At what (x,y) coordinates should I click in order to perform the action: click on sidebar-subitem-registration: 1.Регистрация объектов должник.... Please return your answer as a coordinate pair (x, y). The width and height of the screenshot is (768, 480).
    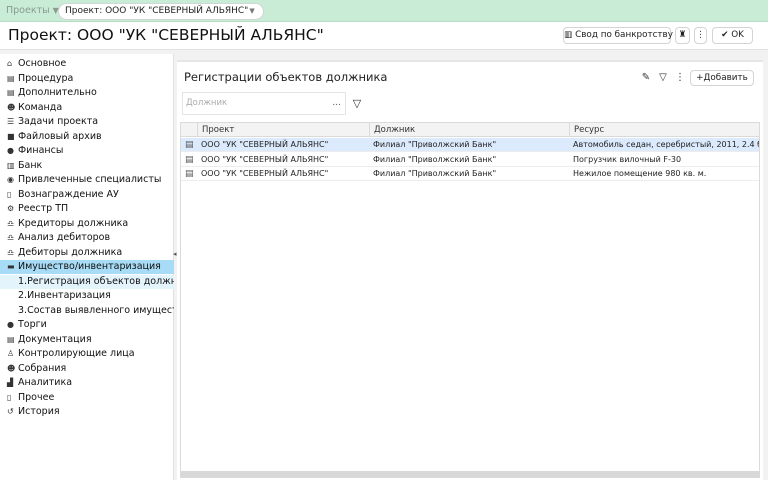
    Looking at the image, I should click on (87, 281).